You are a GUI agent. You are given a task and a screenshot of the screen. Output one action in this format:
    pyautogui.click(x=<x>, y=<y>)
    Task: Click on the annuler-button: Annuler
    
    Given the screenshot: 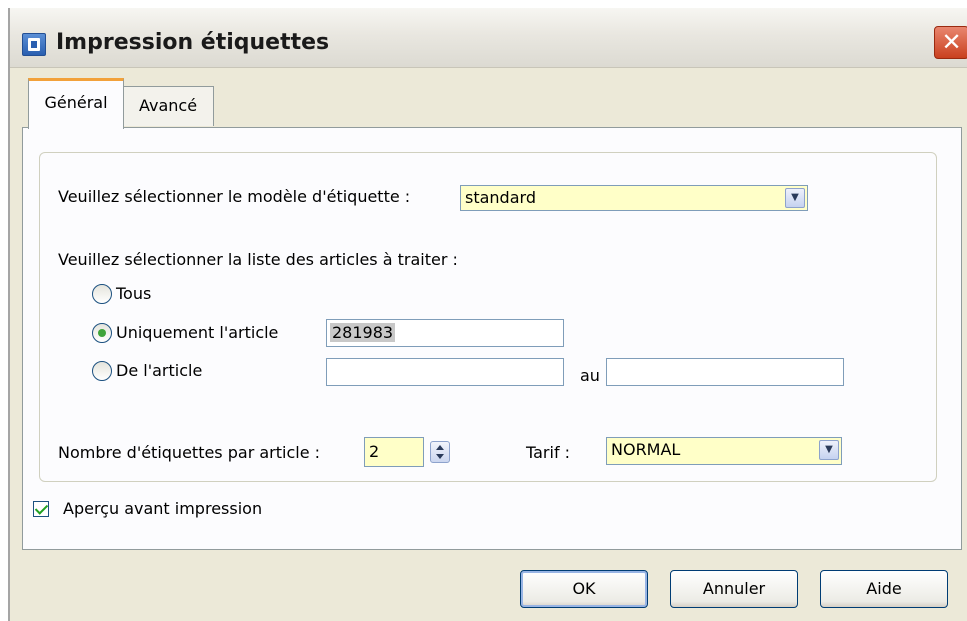 What is the action you would take?
    pyautogui.click(x=734, y=589)
    